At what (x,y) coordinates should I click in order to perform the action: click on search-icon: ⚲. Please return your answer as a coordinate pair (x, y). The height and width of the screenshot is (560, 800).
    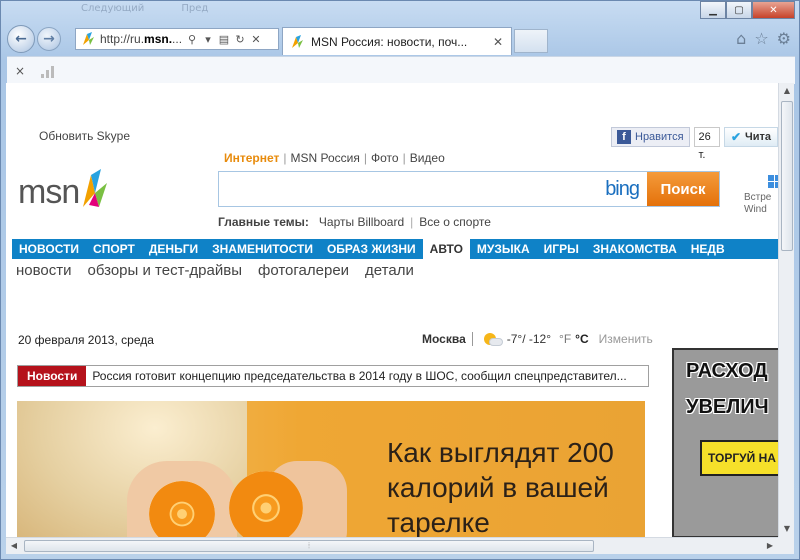
    Looking at the image, I should click on (192, 39).